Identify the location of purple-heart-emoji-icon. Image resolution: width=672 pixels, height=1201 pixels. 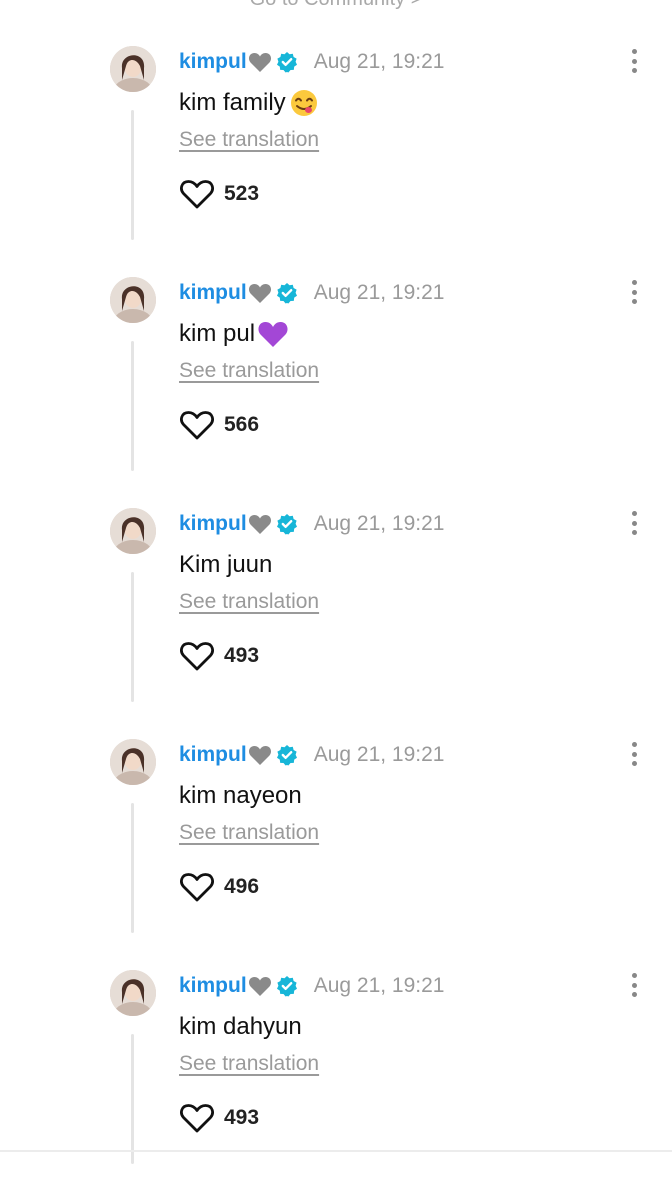
(273, 334).